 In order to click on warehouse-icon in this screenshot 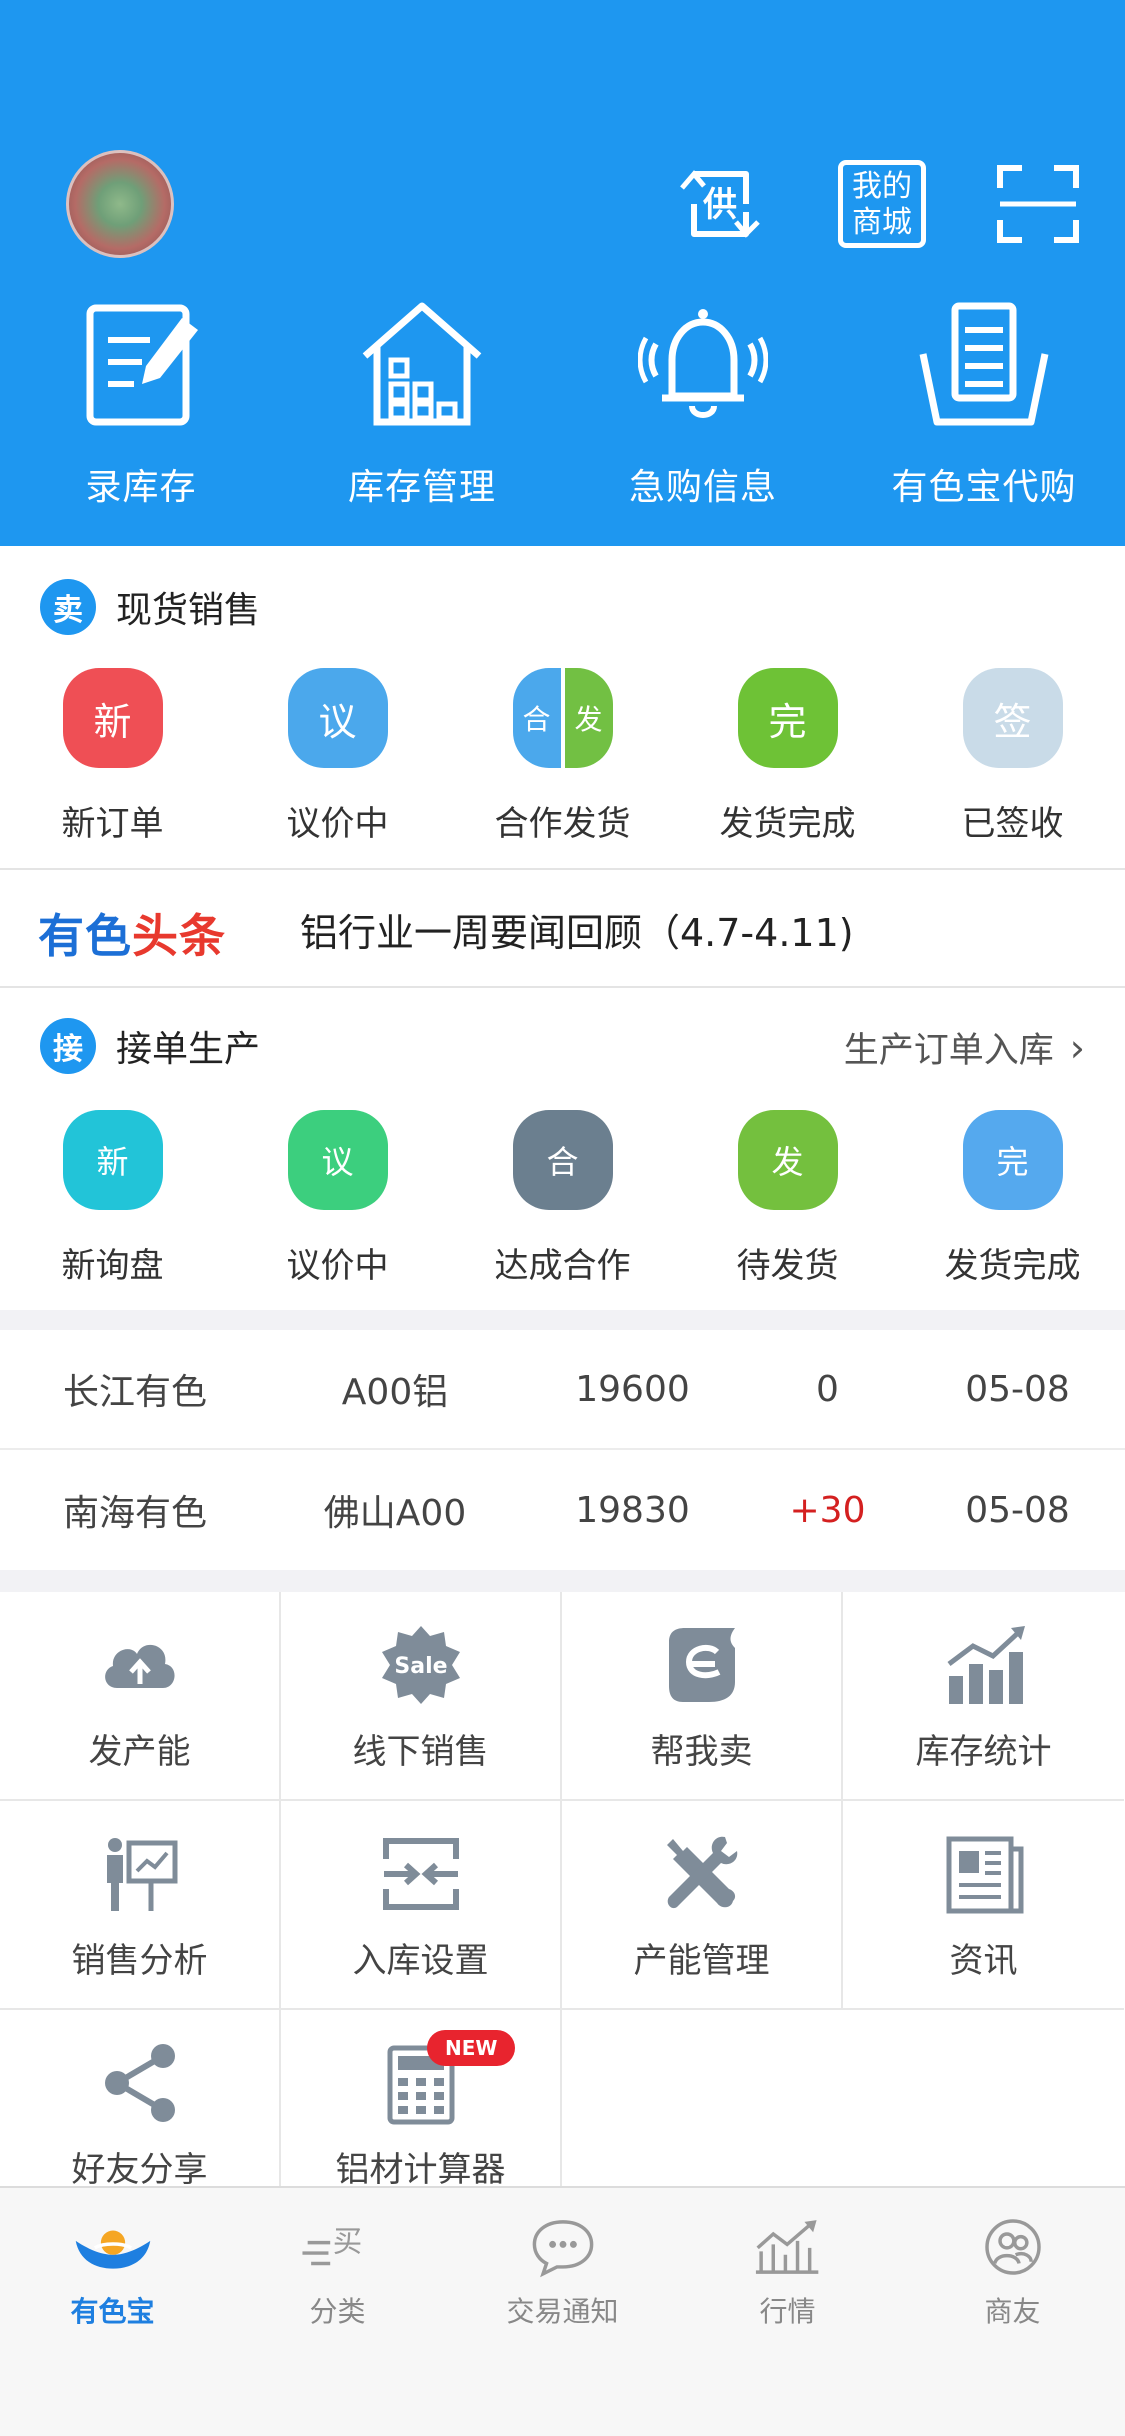, I will do `click(422, 364)`.